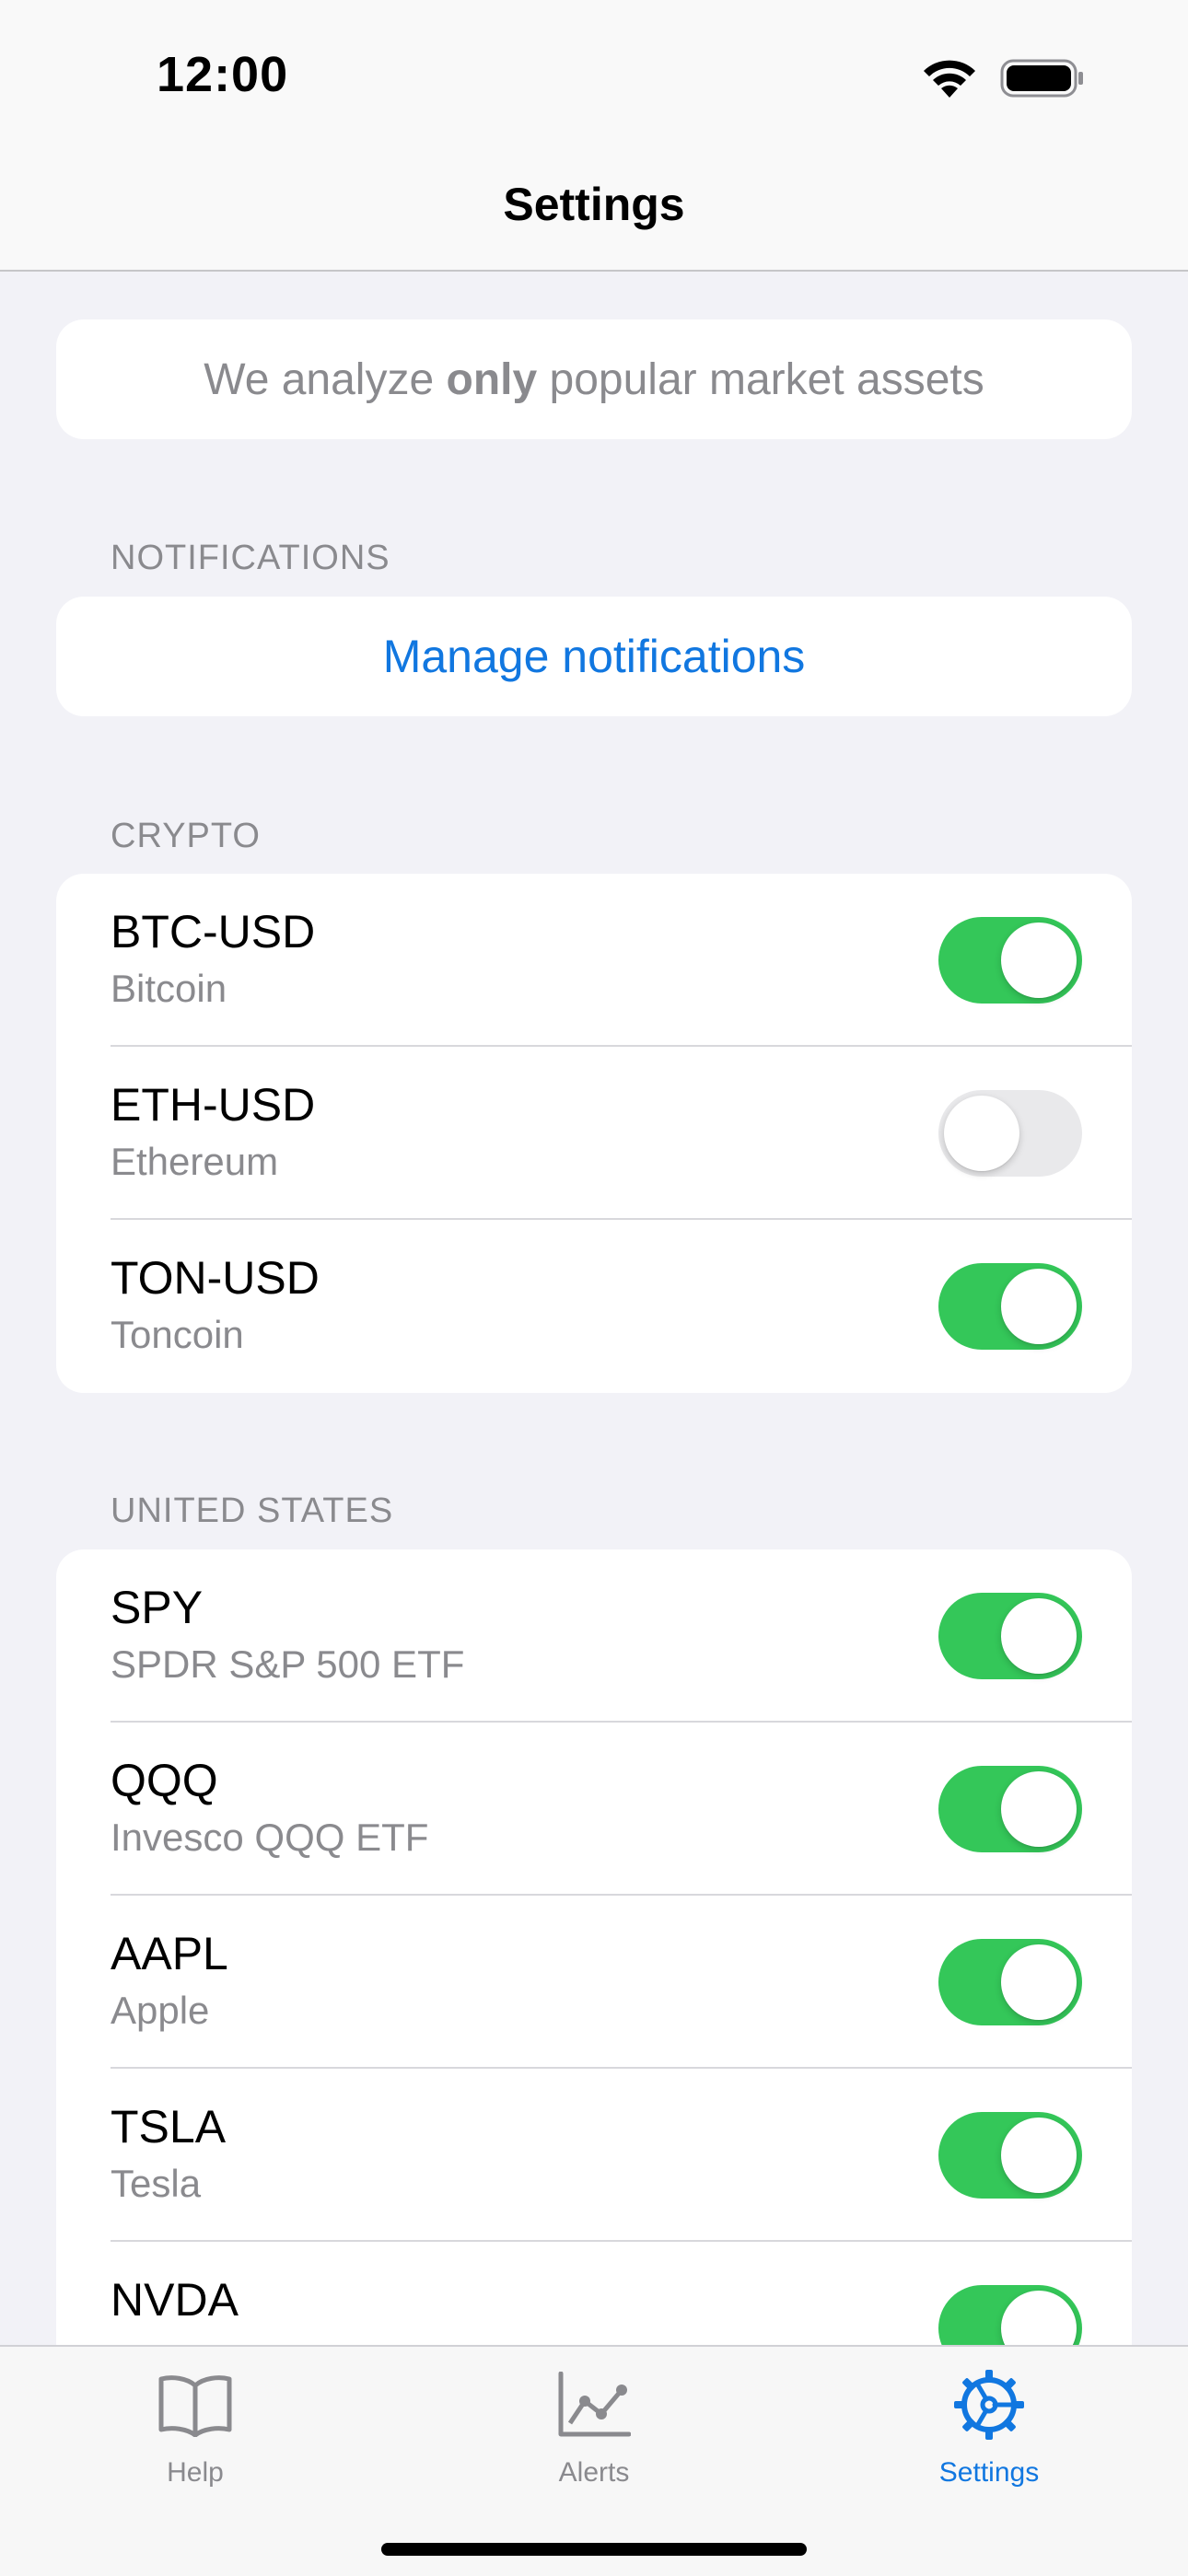 The height and width of the screenshot is (2576, 1188). Describe the element at coordinates (594, 204) in the screenshot. I see `page-title: Settings` at that location.